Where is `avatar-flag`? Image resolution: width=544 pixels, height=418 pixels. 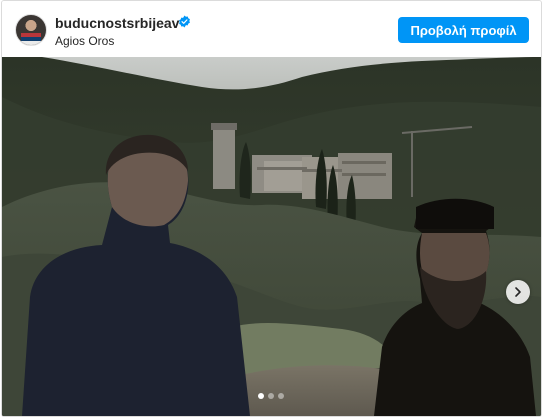
avatar-flag is located at coordinates (31, 39).